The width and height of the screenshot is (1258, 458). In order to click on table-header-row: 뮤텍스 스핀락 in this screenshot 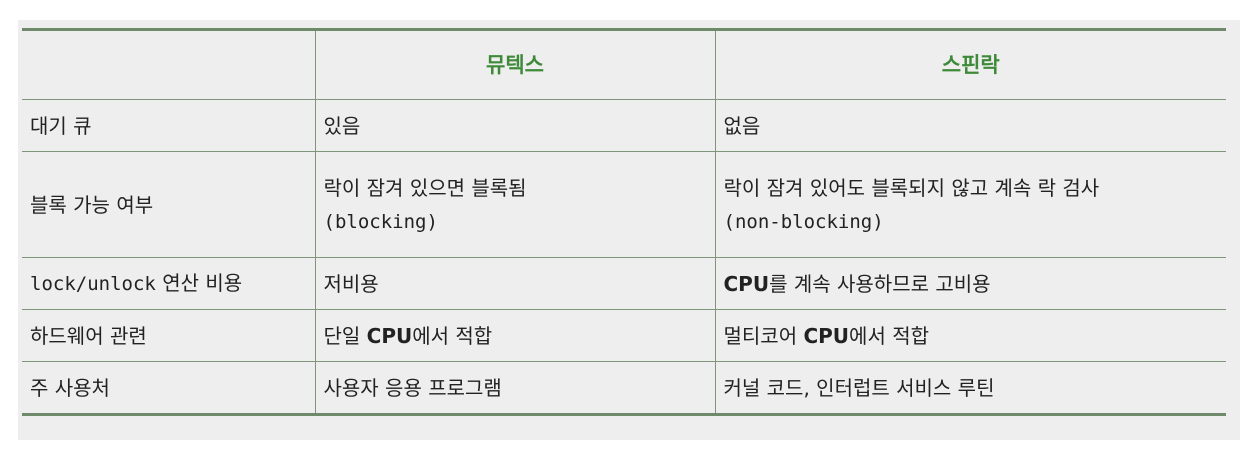, I will do `click(624, 64)`.